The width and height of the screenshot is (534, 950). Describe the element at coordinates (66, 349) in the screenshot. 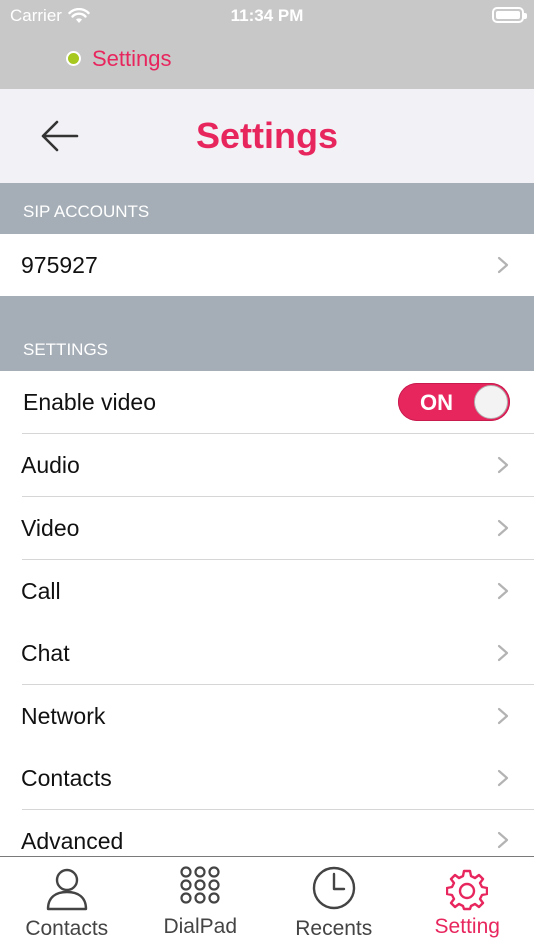

I see `section-header-label: SETTINGS` at that location.